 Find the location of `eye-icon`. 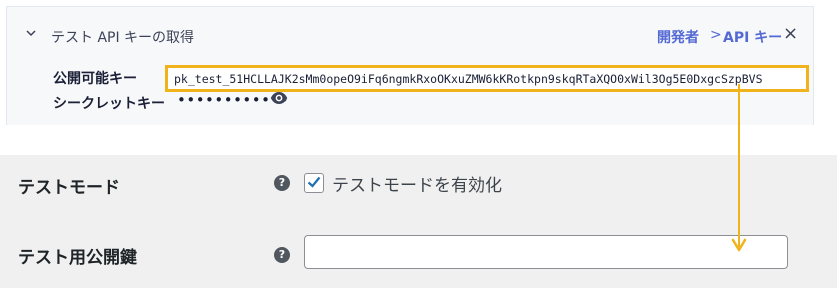

eye-icon is located at coordinates (279, 98).